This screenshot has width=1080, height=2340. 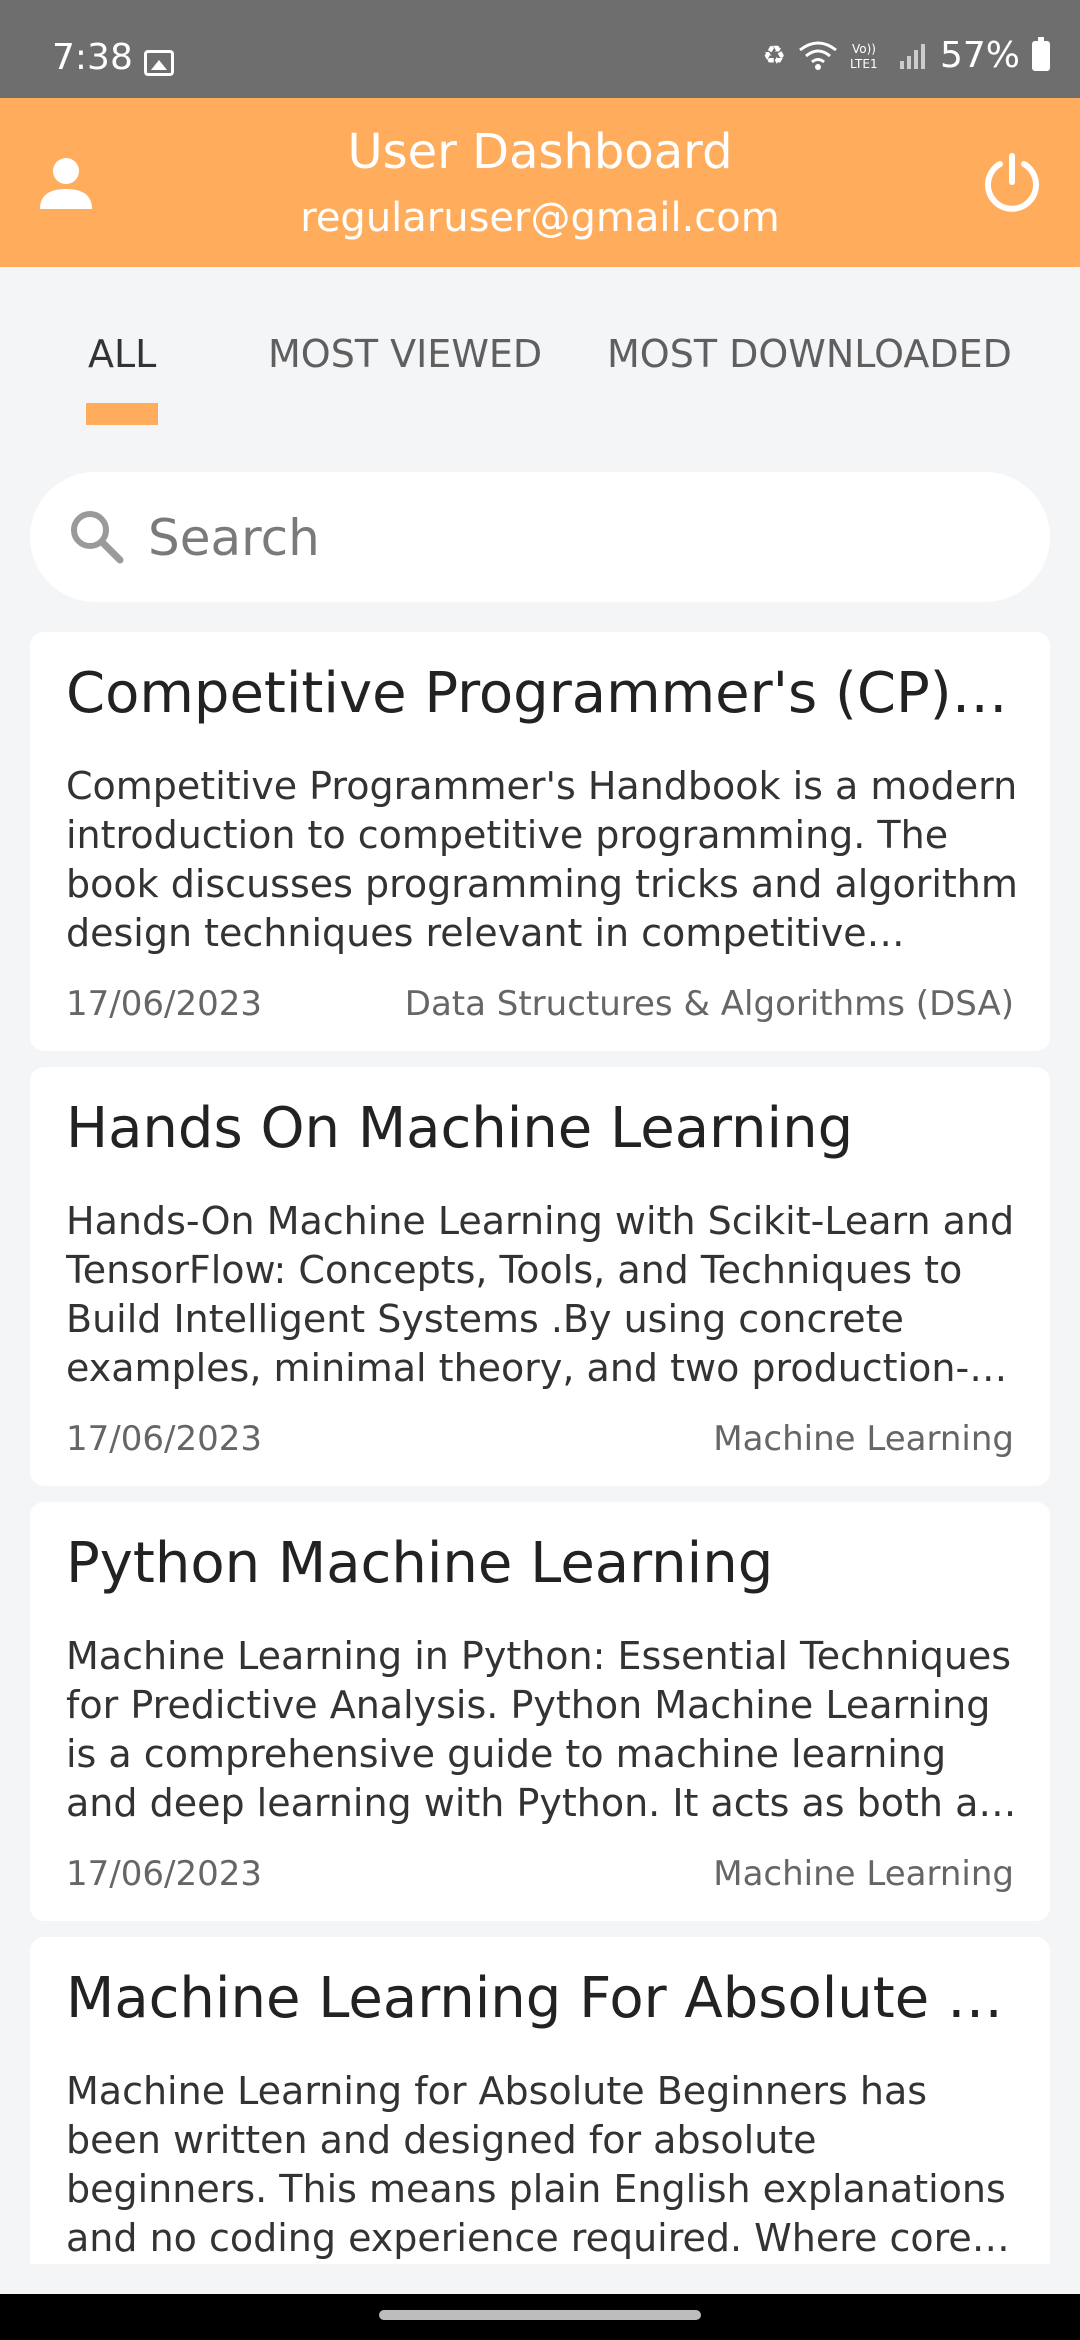 I want to click on battery-icon, so click(x=1041, y=54).